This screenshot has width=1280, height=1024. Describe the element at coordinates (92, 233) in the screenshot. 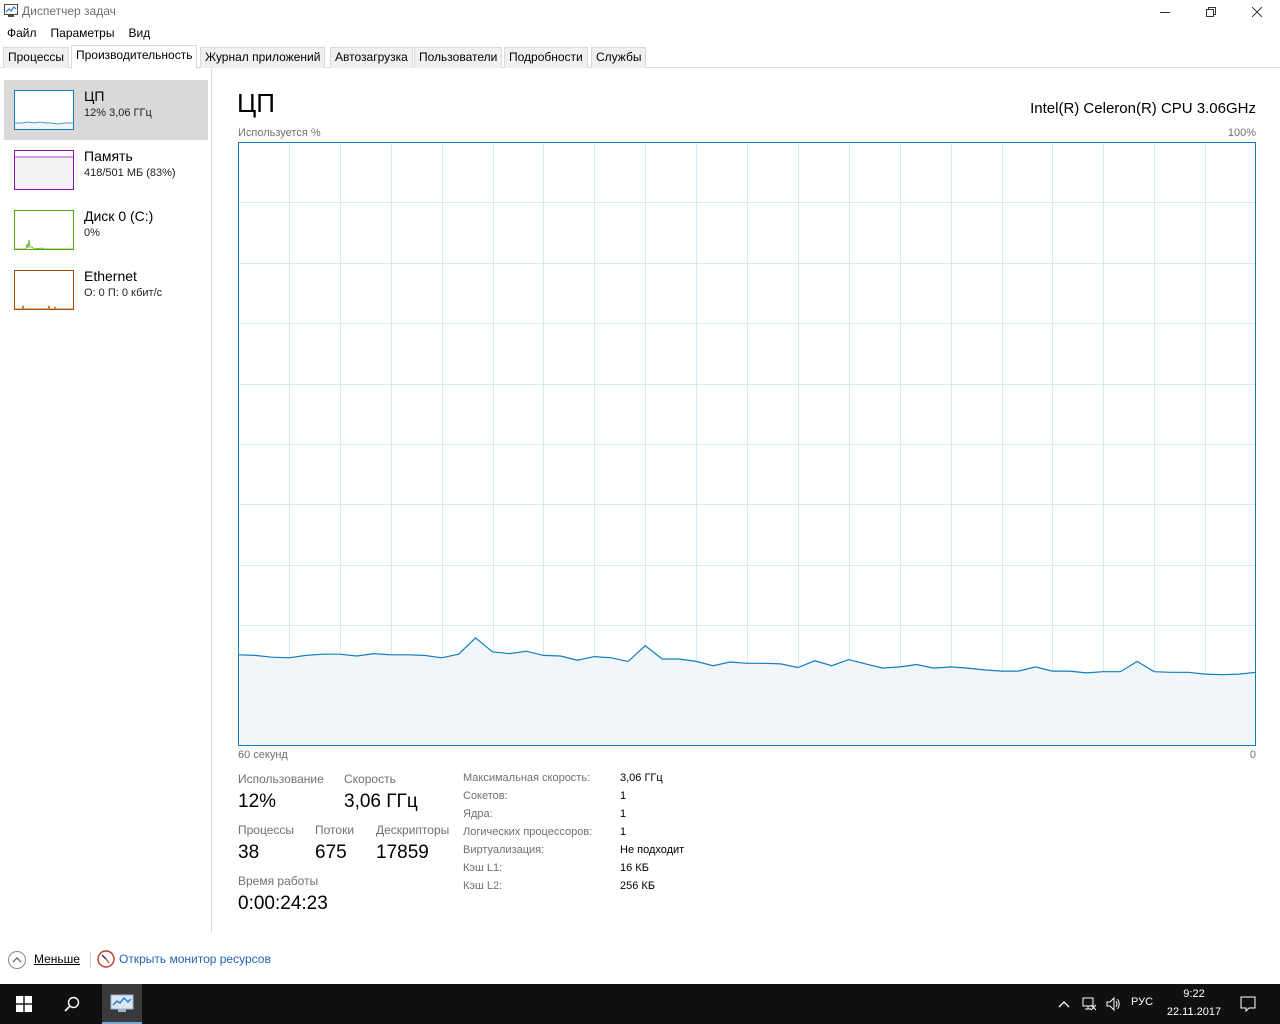

I see `sidebar-item-subtitle: 0%` at that location.